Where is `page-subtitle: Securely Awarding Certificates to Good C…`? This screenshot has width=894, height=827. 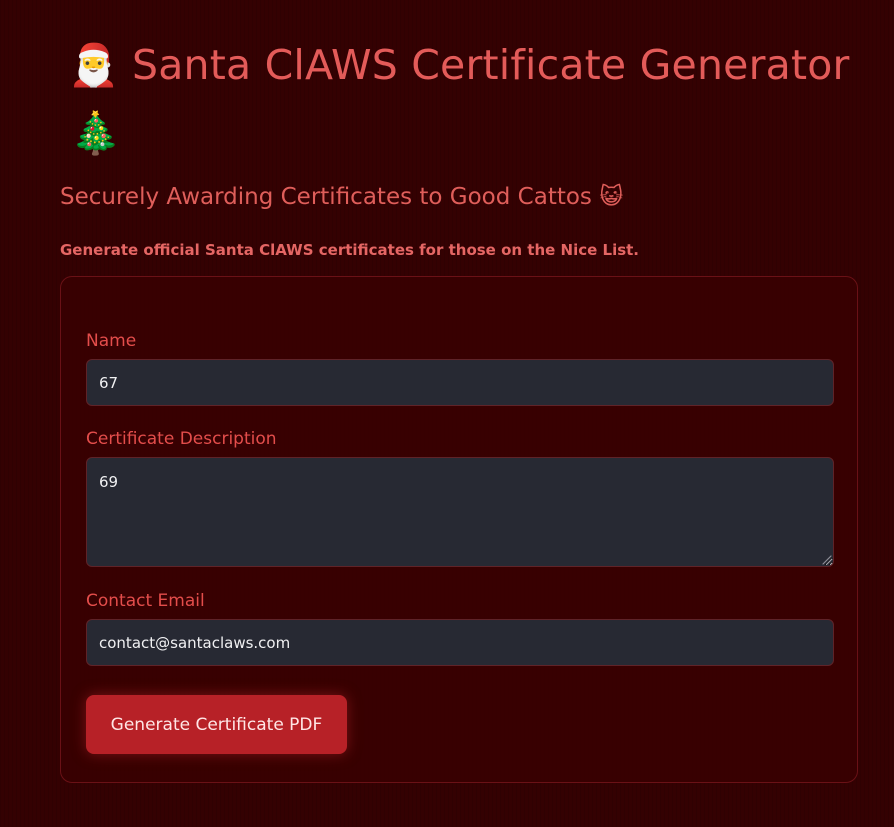
page-subtitle: Securely Awarding Certificates to Good C… is located at coordinates (342, 197).